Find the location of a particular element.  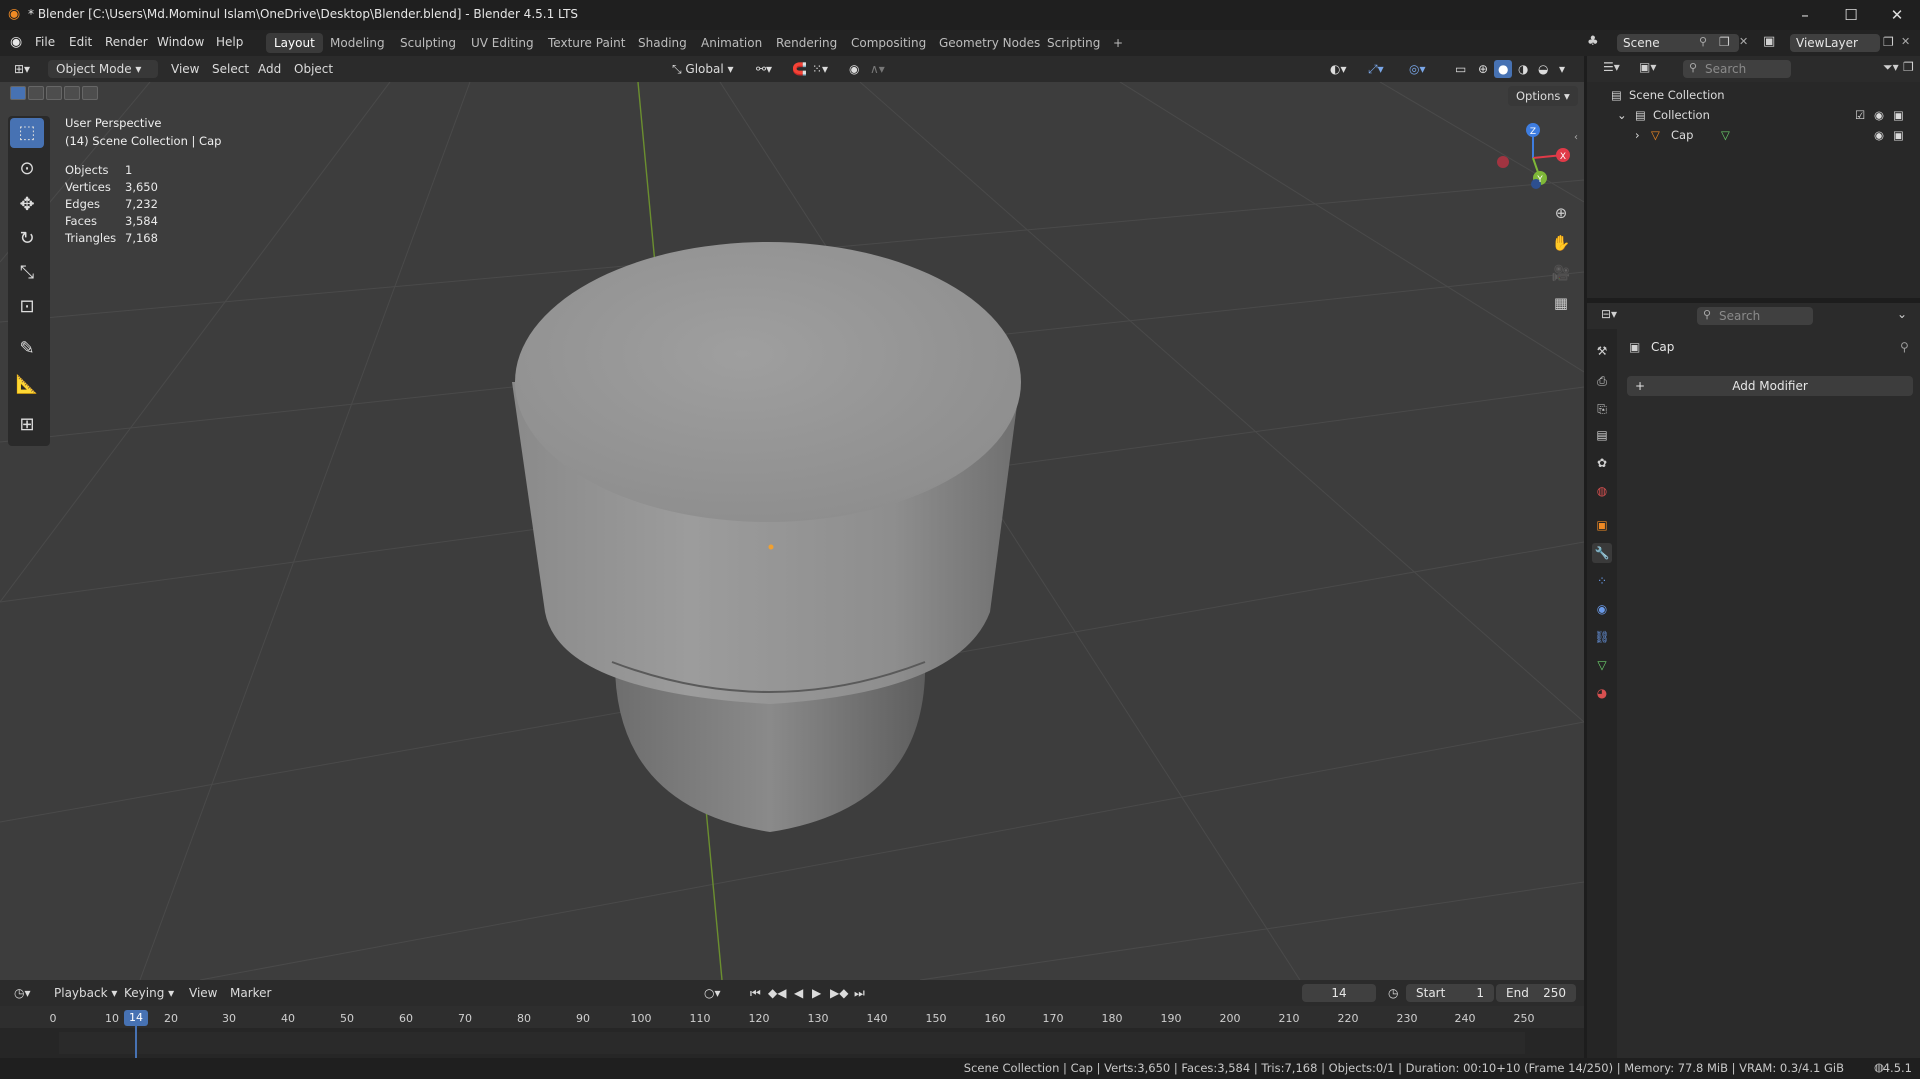

delete-view-layer-icon: ✕ is located at coordinates (1905, 41).